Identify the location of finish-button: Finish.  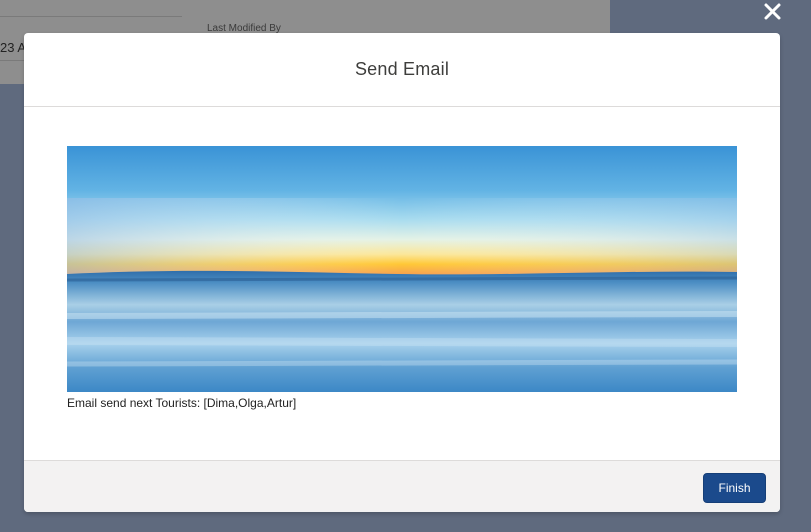
(734, 488).